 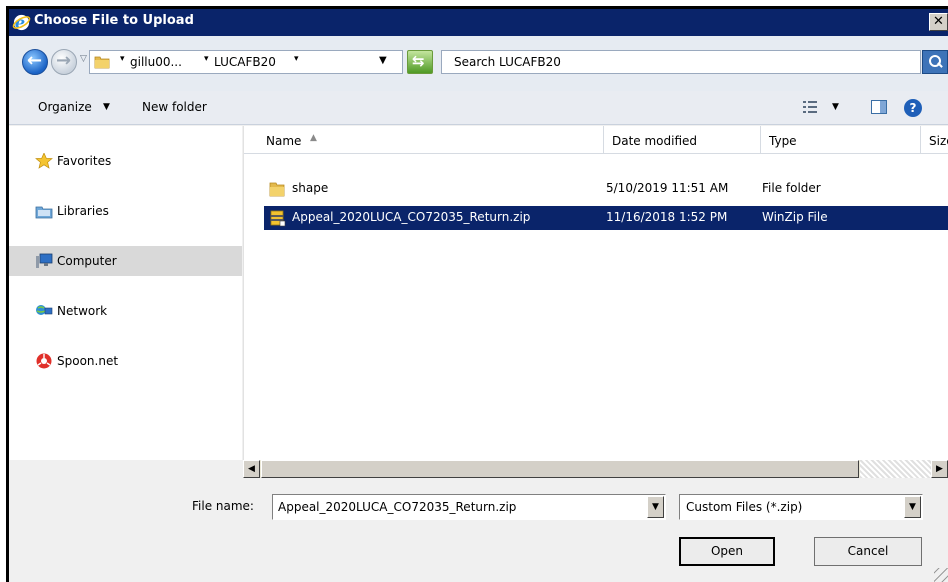 I want to click on internet-explorer-icon: e, so click(x=21, y=22).